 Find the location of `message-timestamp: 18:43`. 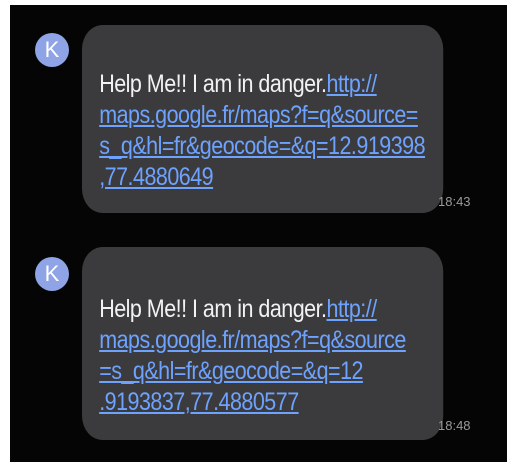

message-timestamp: 18:43 is located at coordinates (454, 201).